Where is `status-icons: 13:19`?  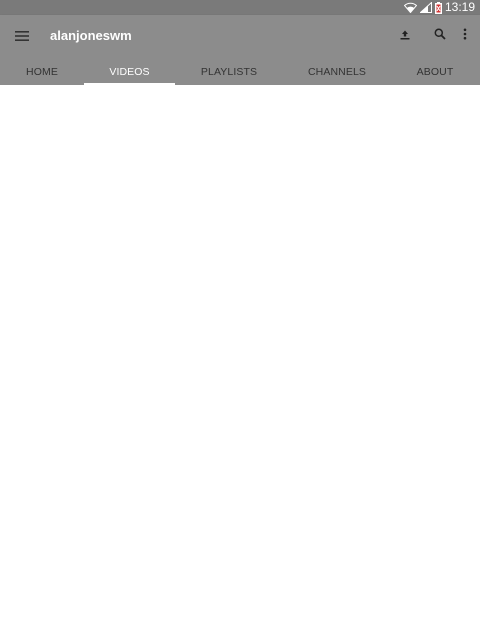 status-icons: 13:19 is located at coordinates (439, 7).